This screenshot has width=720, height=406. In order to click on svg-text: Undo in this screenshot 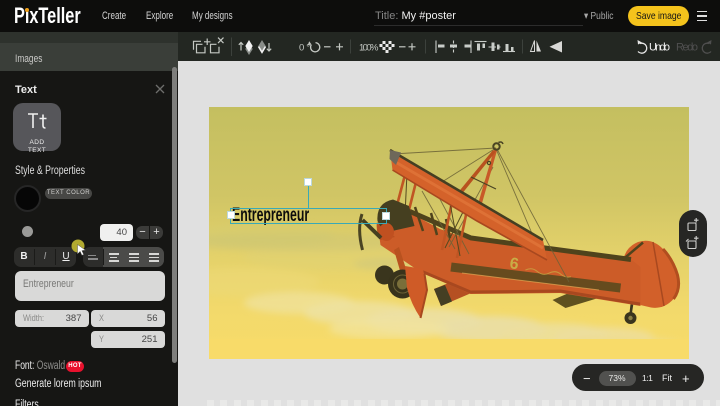, I will do `click(659, 48)`.